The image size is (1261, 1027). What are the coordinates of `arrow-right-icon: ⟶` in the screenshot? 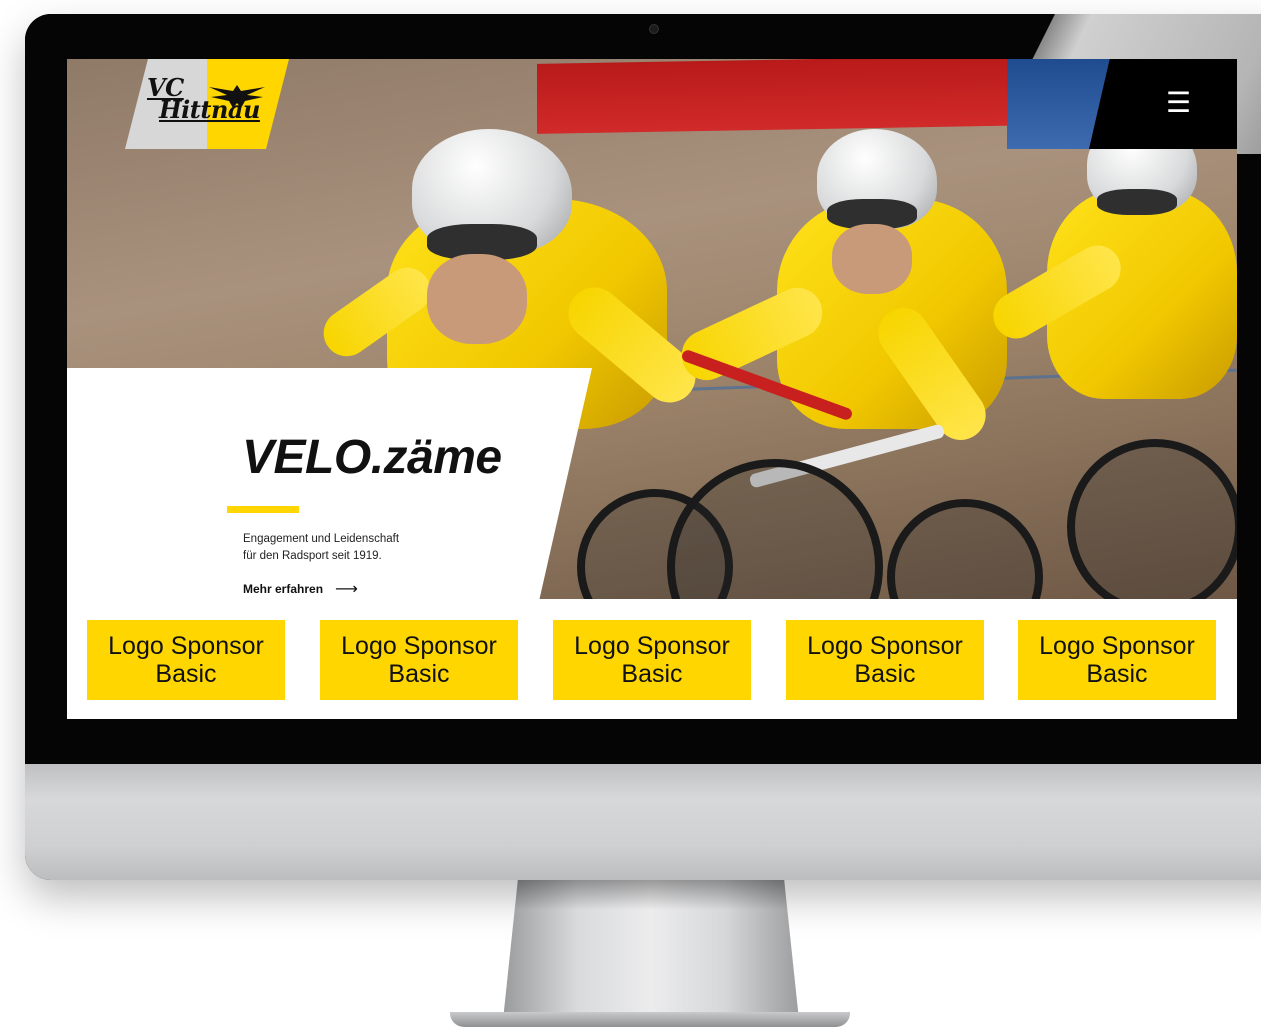 It's located at (346, 588).